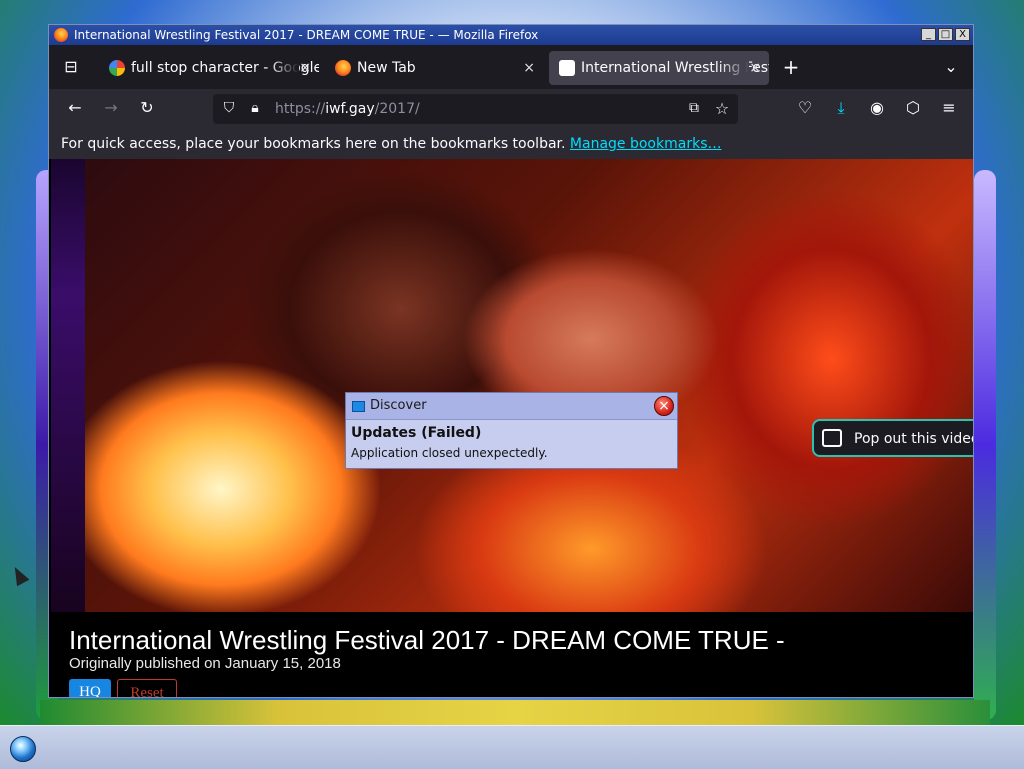  What do you see at coordinates (985, 445) in the screenshot?
I see `desktop-wallpaper-right` at bounding box center [985, 445].